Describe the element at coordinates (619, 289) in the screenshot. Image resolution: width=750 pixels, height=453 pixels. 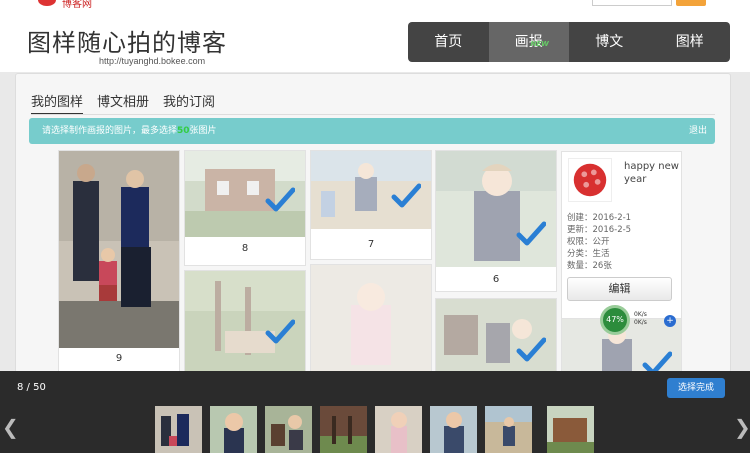
I see `edit-album-button: 编辑` at that location.